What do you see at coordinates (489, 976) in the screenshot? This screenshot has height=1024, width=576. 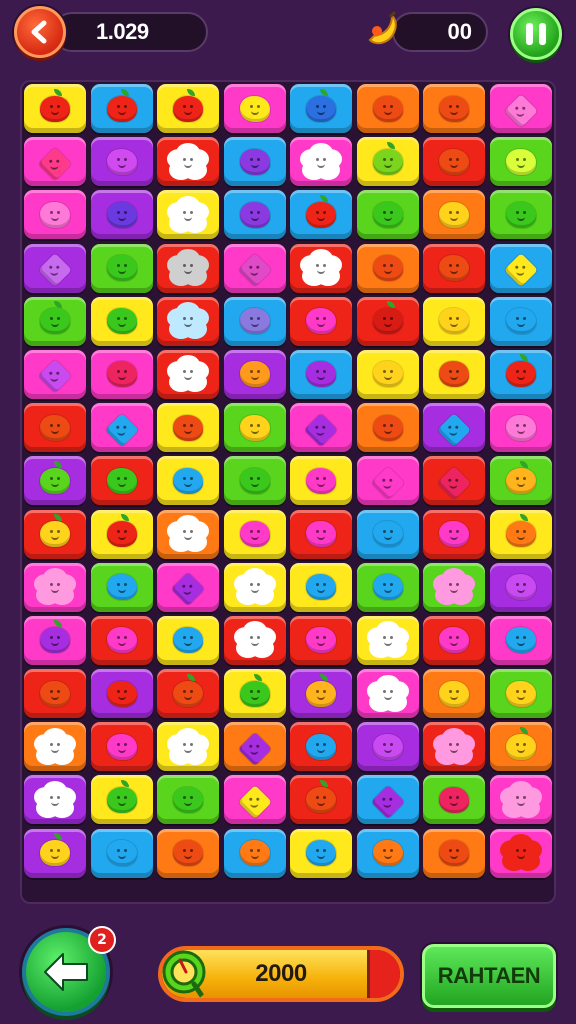 I see `action-button: RAHTAEN` at bounding box center [489, 976].